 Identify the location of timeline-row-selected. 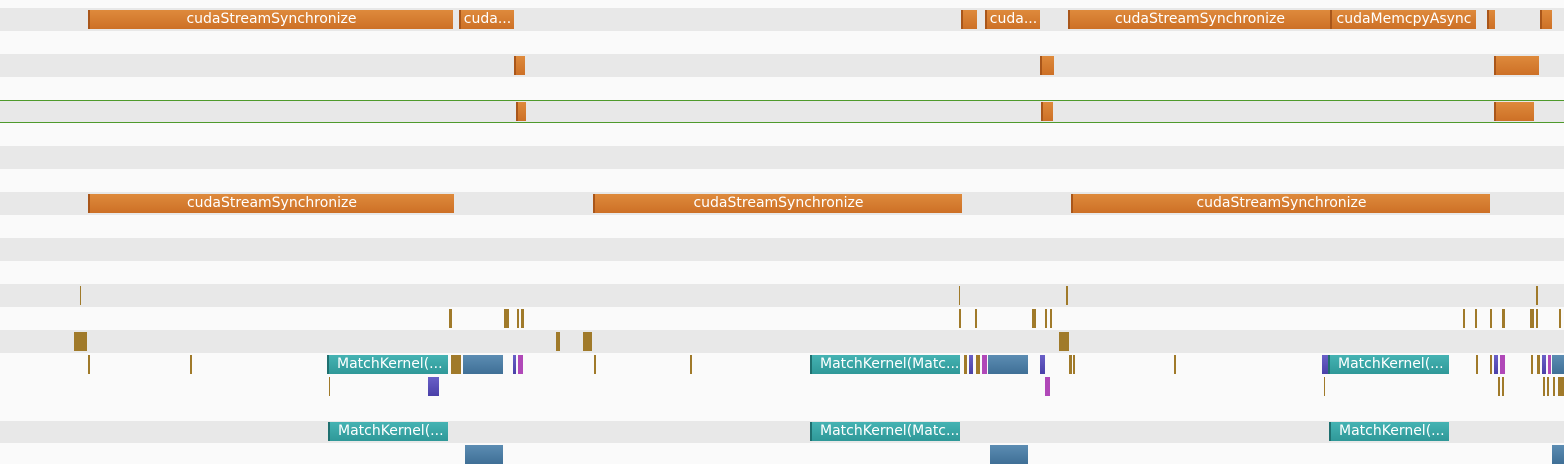
(782, 111).